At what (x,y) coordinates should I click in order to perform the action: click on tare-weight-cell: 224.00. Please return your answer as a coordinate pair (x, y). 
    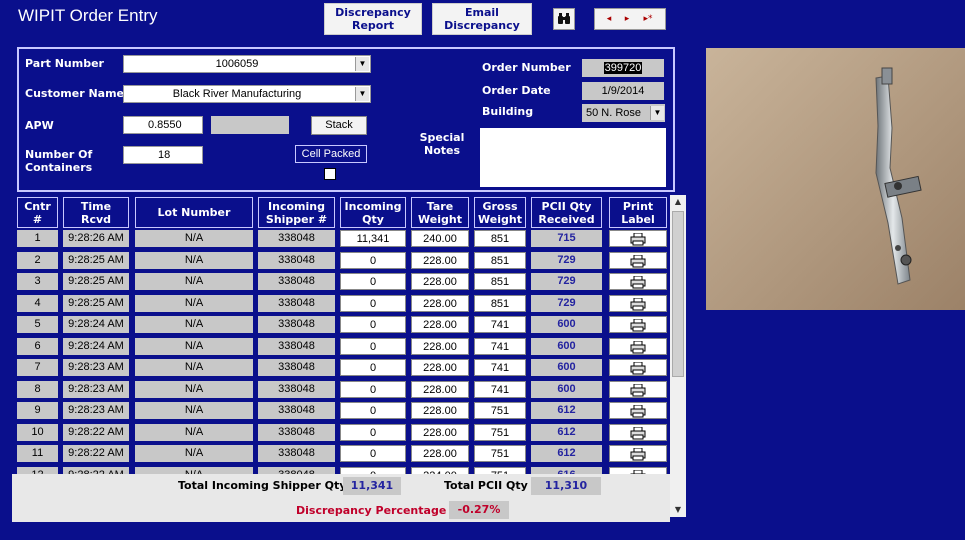
    Looking at the image, I should click on (440, 470).